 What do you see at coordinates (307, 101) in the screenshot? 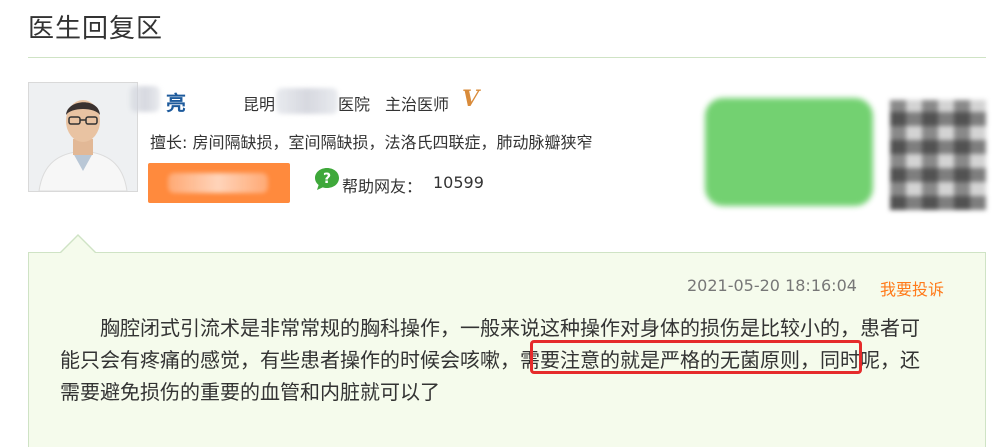
I see `redacted-hospital-part` at bounding box center [307, 101].